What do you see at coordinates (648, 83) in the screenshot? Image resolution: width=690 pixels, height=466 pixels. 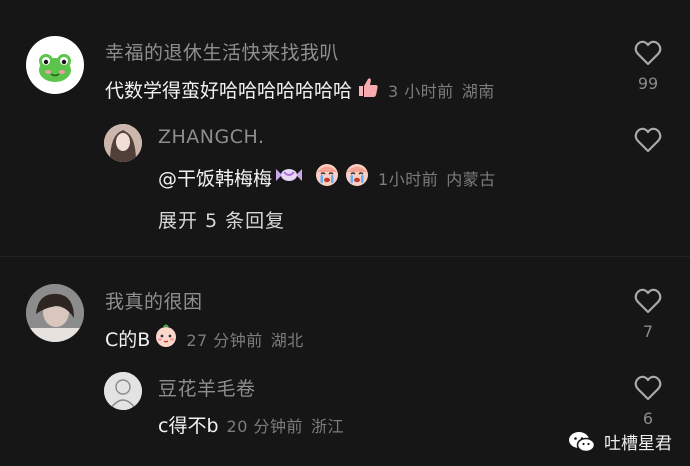 I see `like-count: 99` at bounding box center [648, 83].